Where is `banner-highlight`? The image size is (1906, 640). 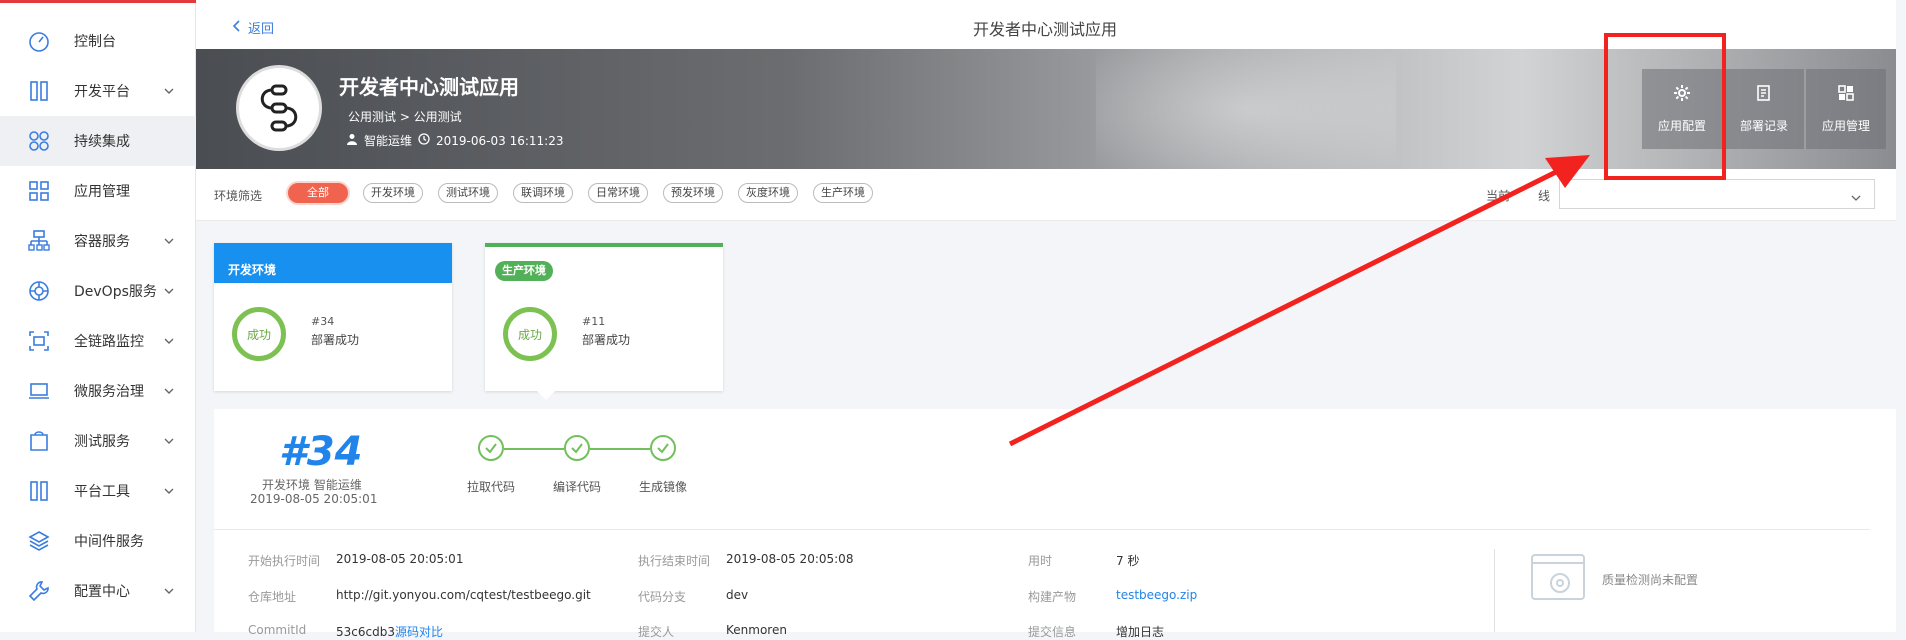 banner-highlight is located at coordinates (1246, 109).